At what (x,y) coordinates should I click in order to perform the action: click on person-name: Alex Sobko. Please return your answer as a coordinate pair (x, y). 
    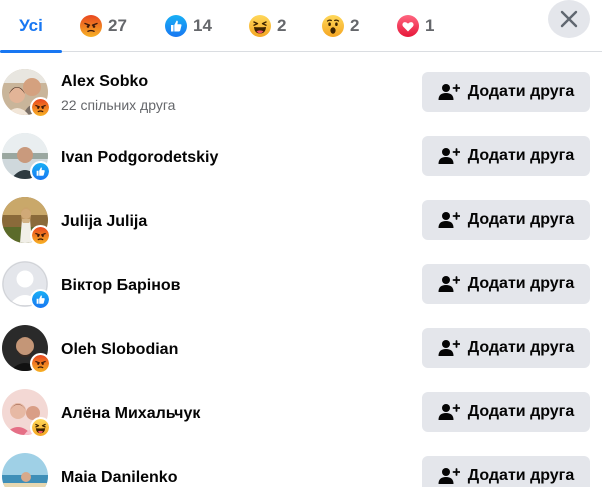
    Looking at the image, I should click on (104, 82).